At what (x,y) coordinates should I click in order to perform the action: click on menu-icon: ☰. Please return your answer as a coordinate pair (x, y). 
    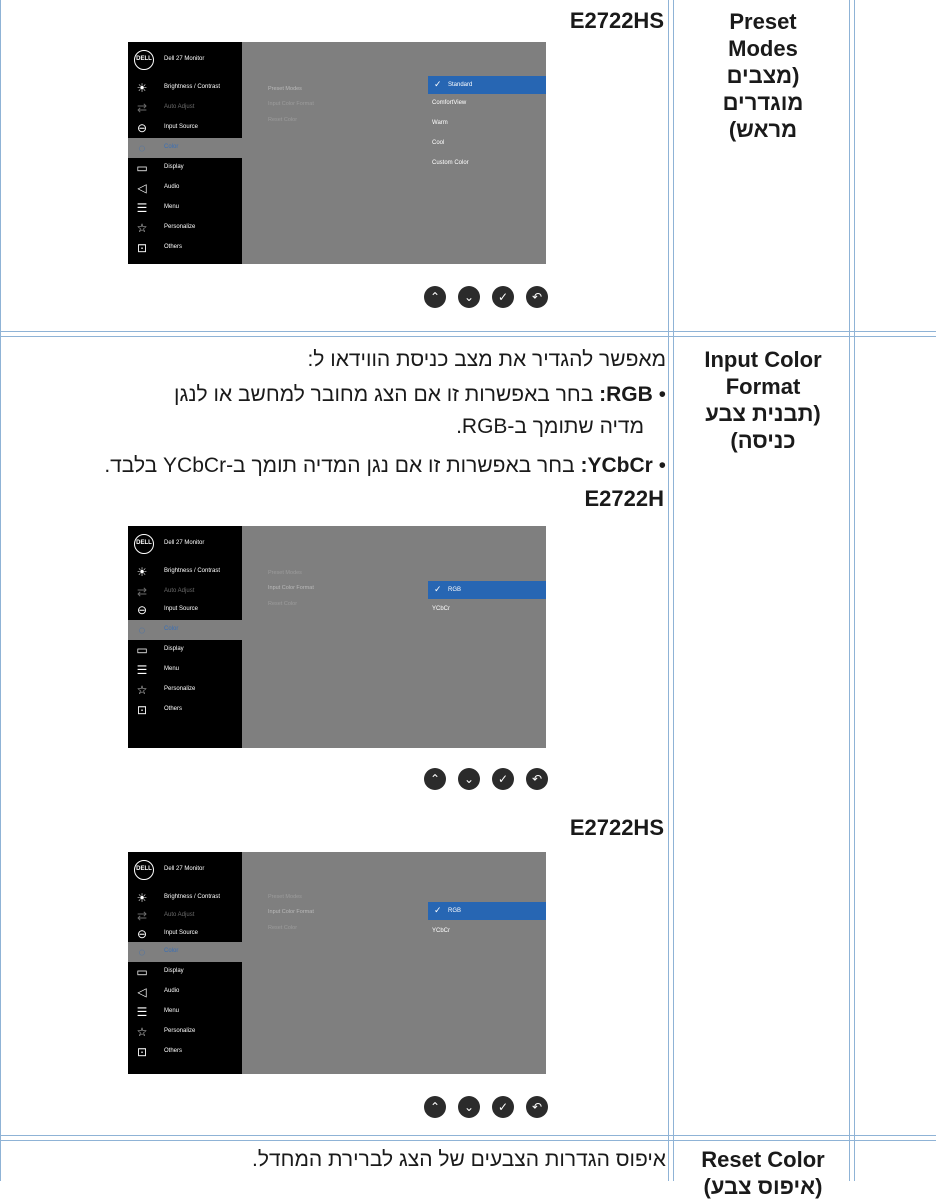
    Looking at the image, I should click on (142, 1012).